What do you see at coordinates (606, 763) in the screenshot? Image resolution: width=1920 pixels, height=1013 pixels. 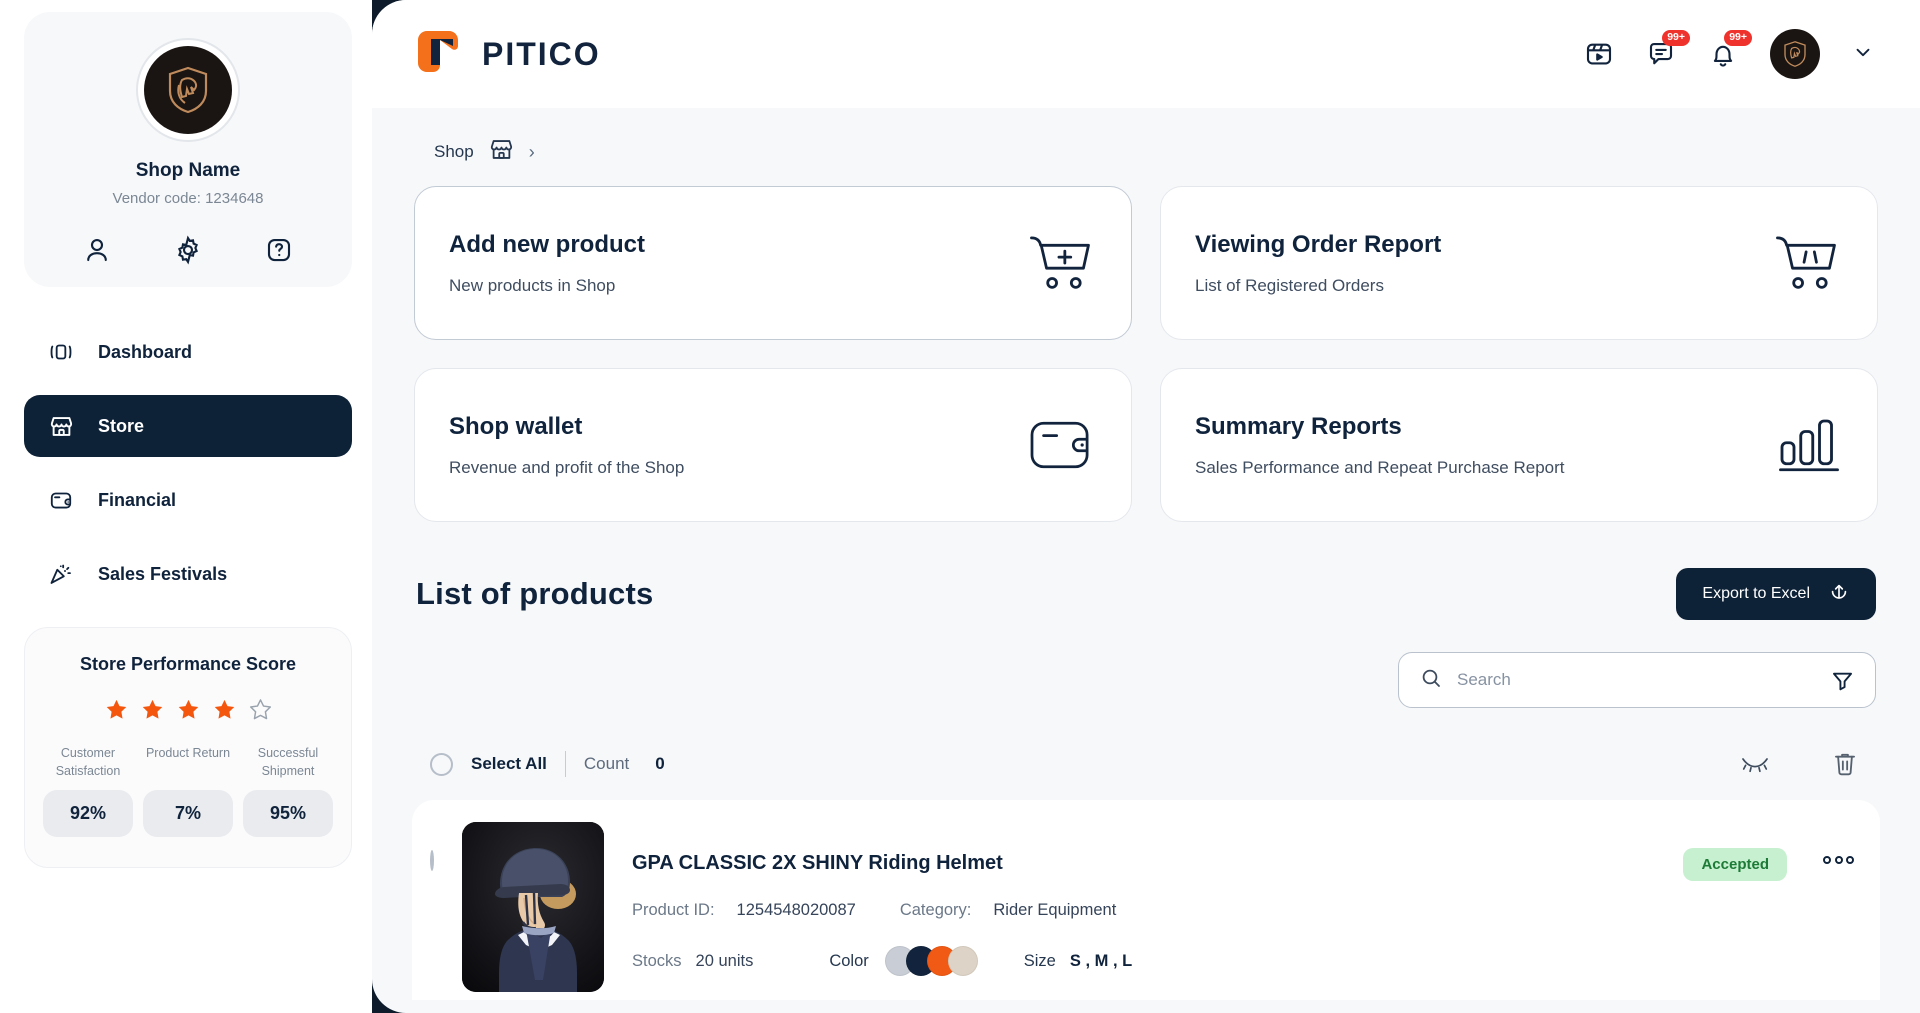 I see `count-label: Count` at bounding box center [606, 763].